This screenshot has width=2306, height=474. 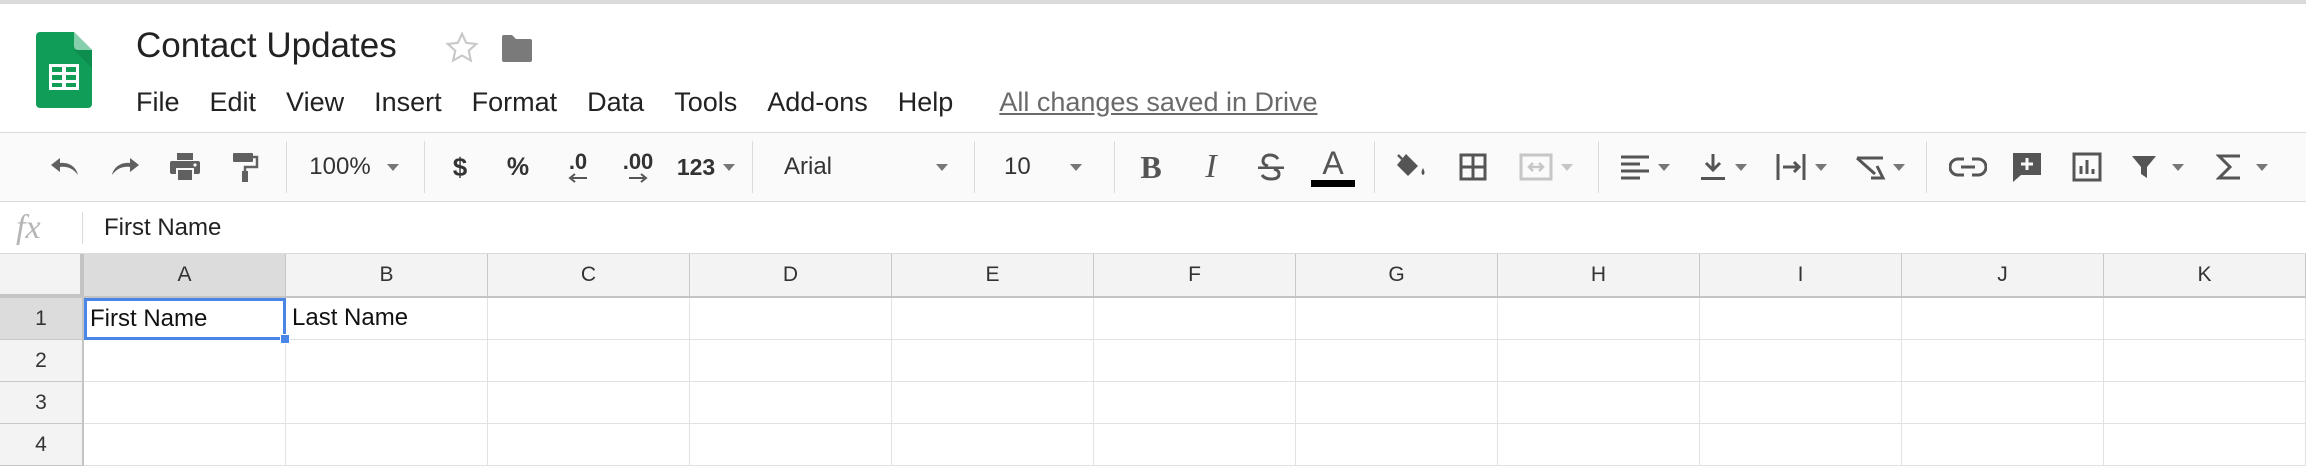 I want to click on cell-i2, so click(x=1801, y=361).